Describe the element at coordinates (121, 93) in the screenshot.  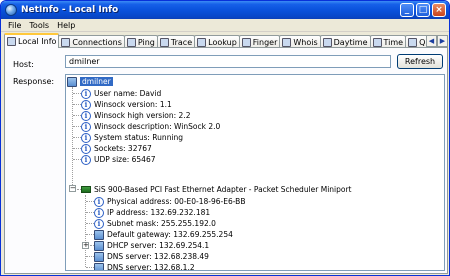
I see `tree-node-user: i User name: David` at that location.